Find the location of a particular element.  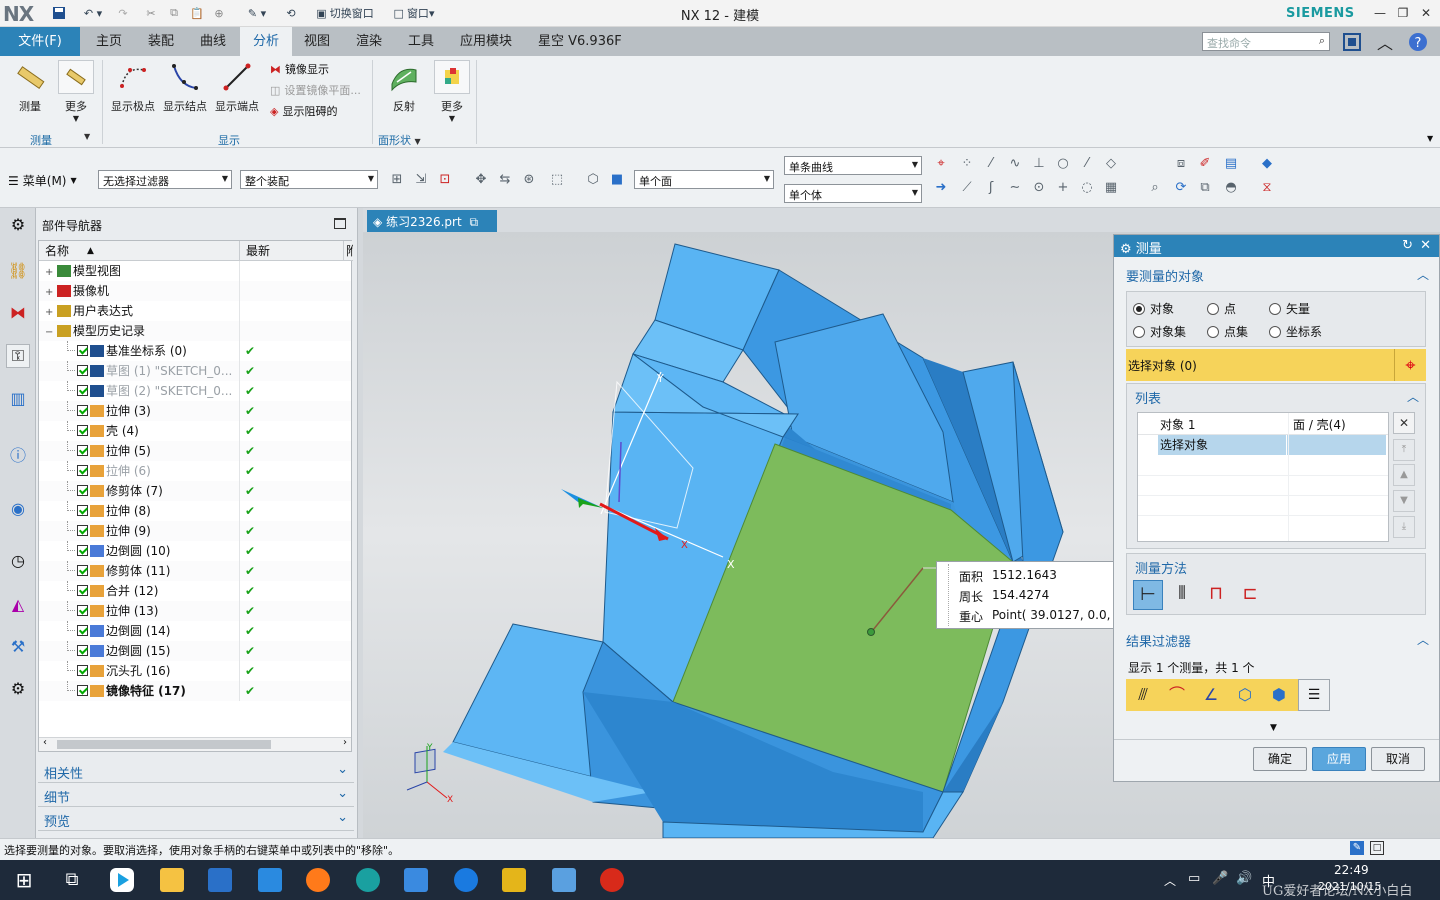

column-extra-header: 附 is located at coordinates (348, 251).